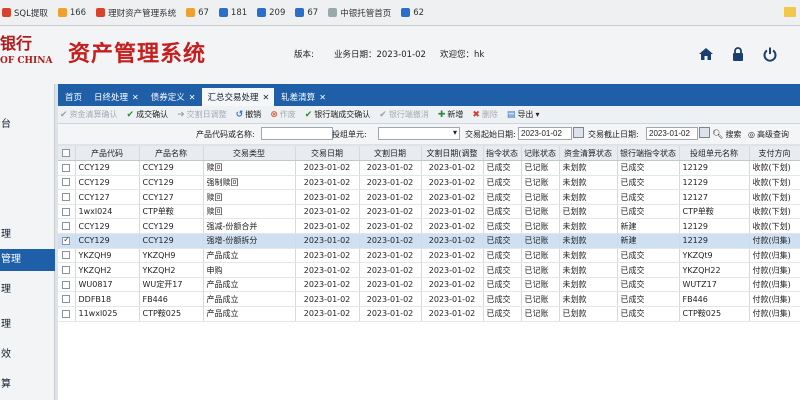  I want to click on column-header: 文割日期, so click(390, 154).